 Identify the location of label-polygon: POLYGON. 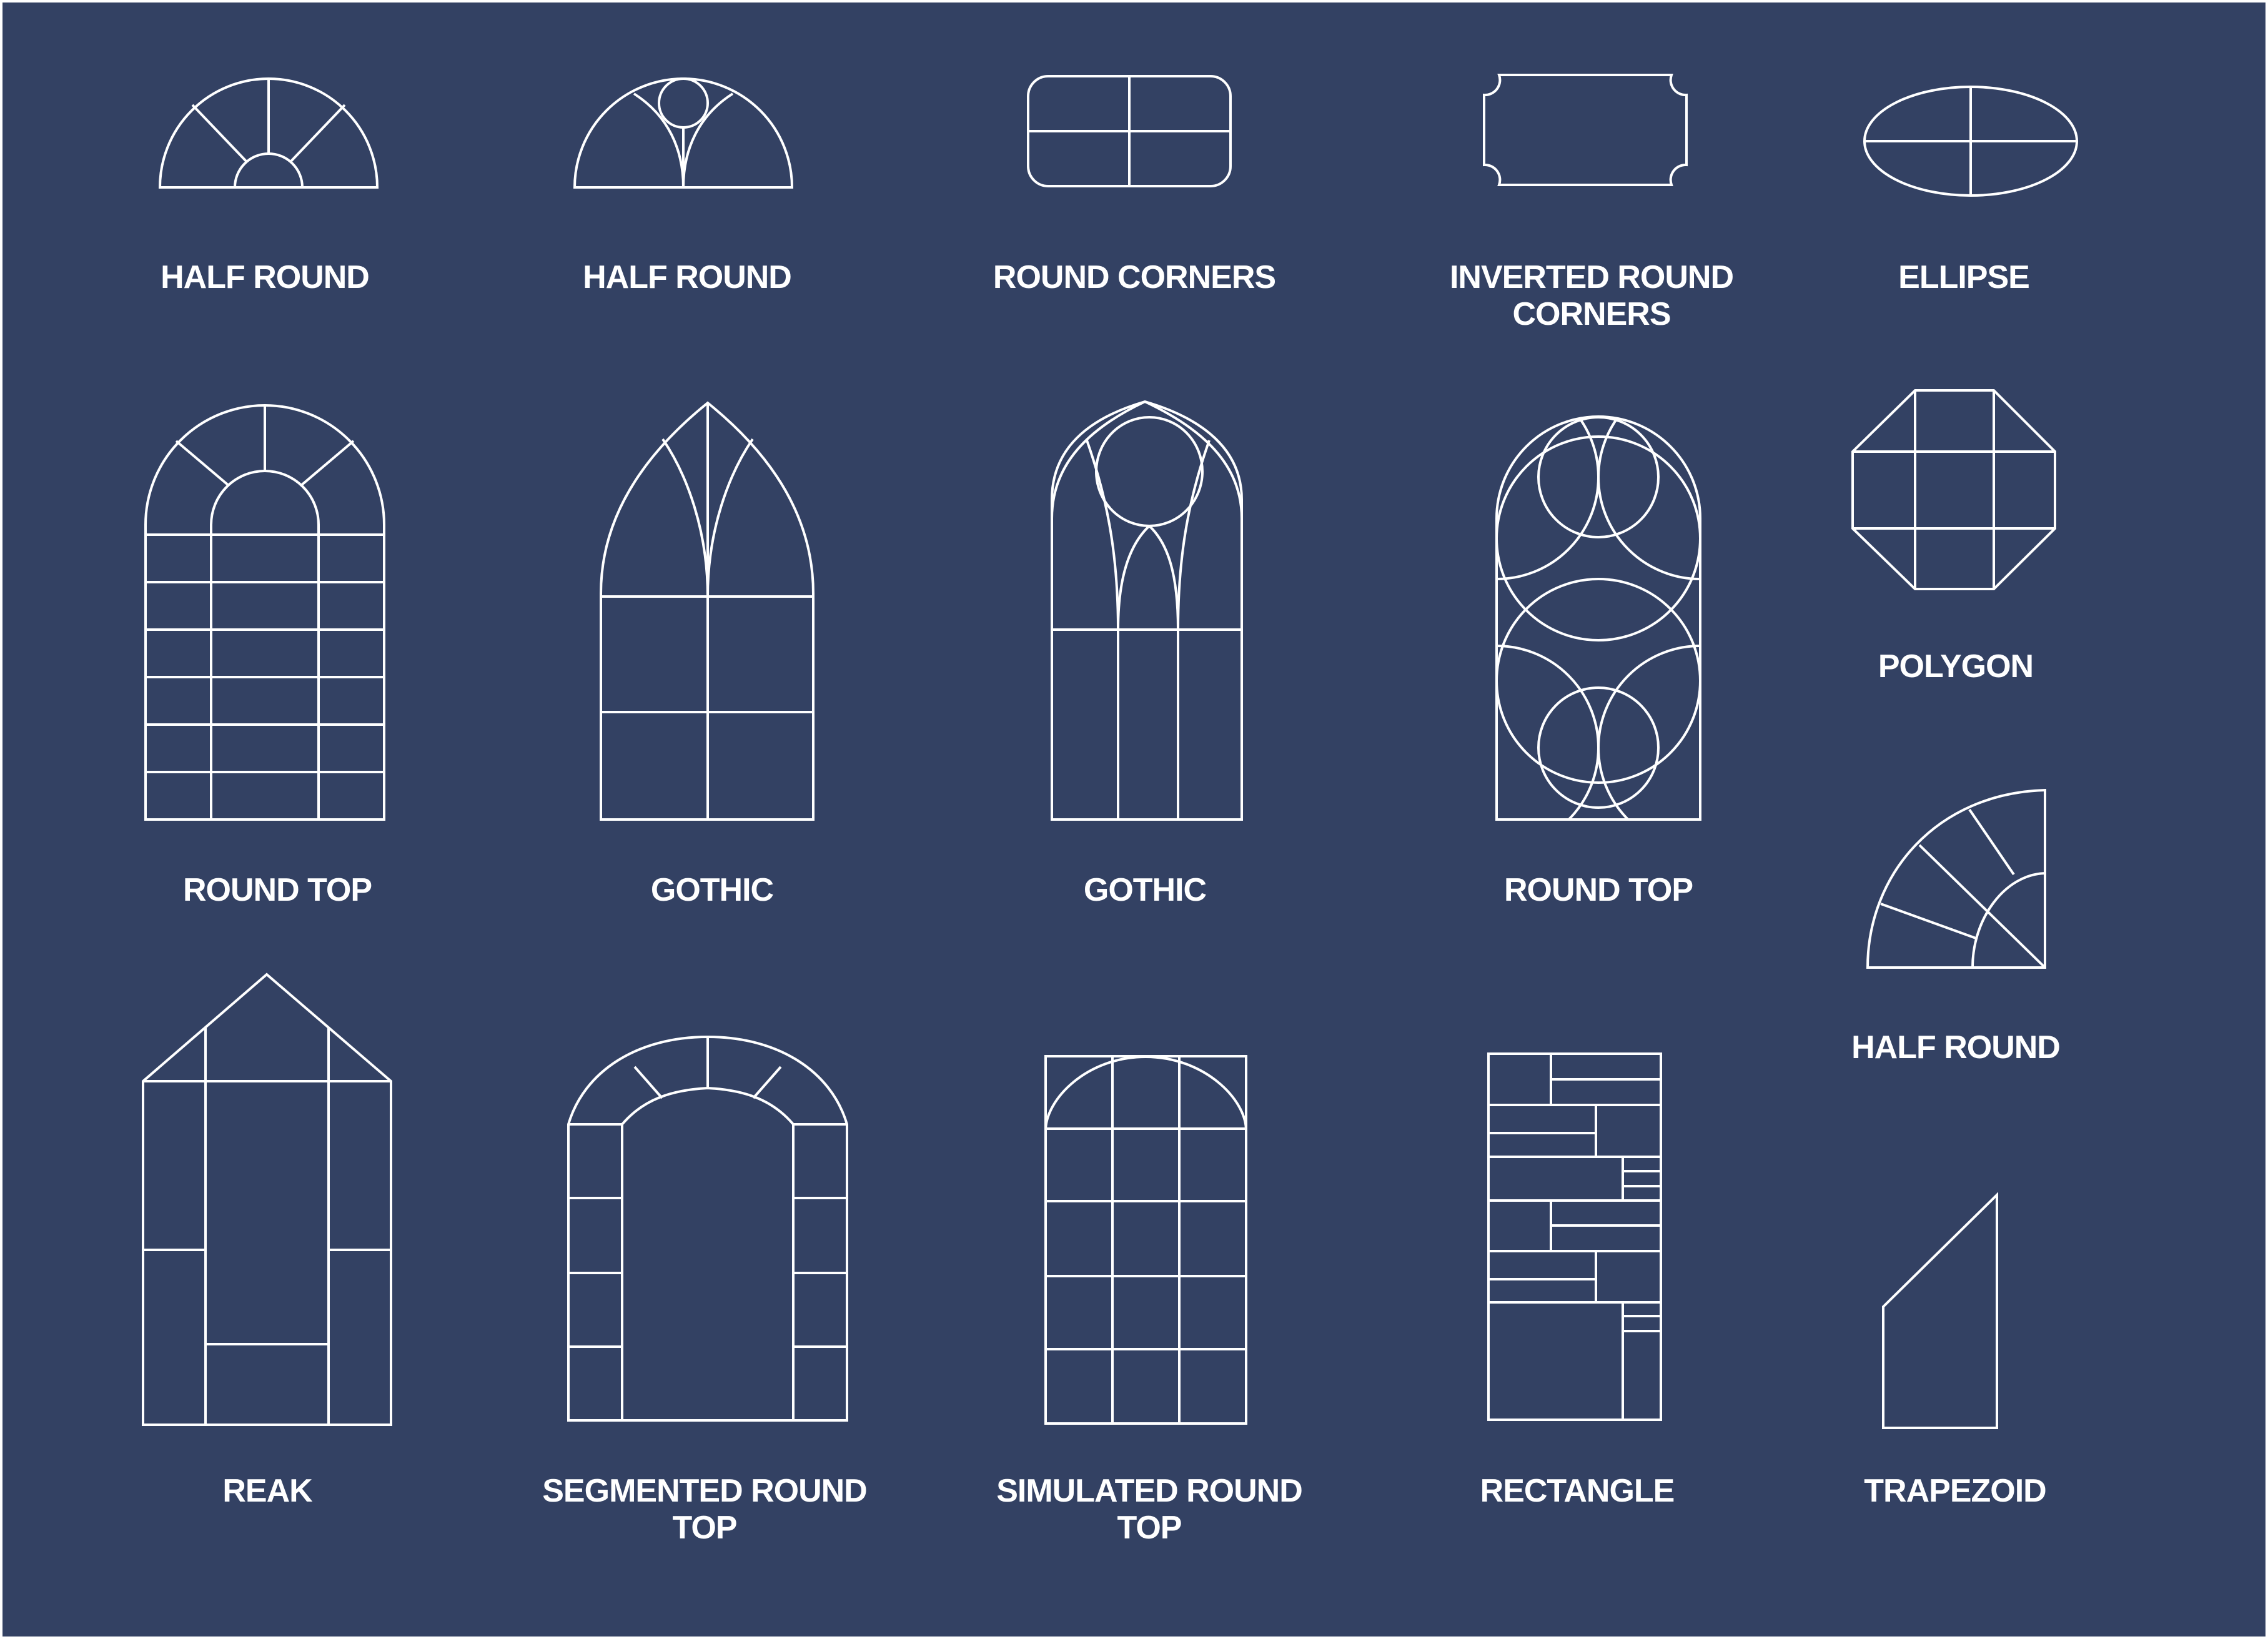
(1955, 666).